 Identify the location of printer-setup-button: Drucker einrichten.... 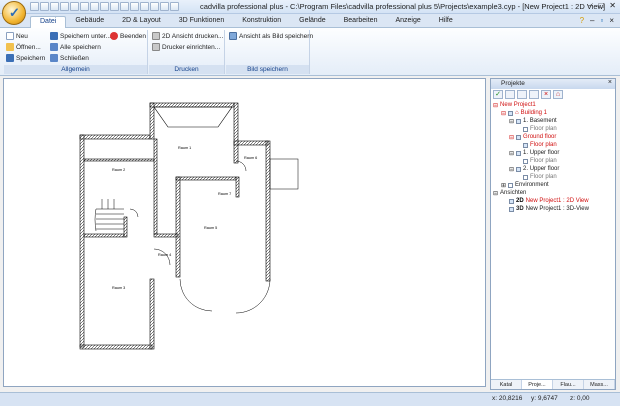
(186, 47).